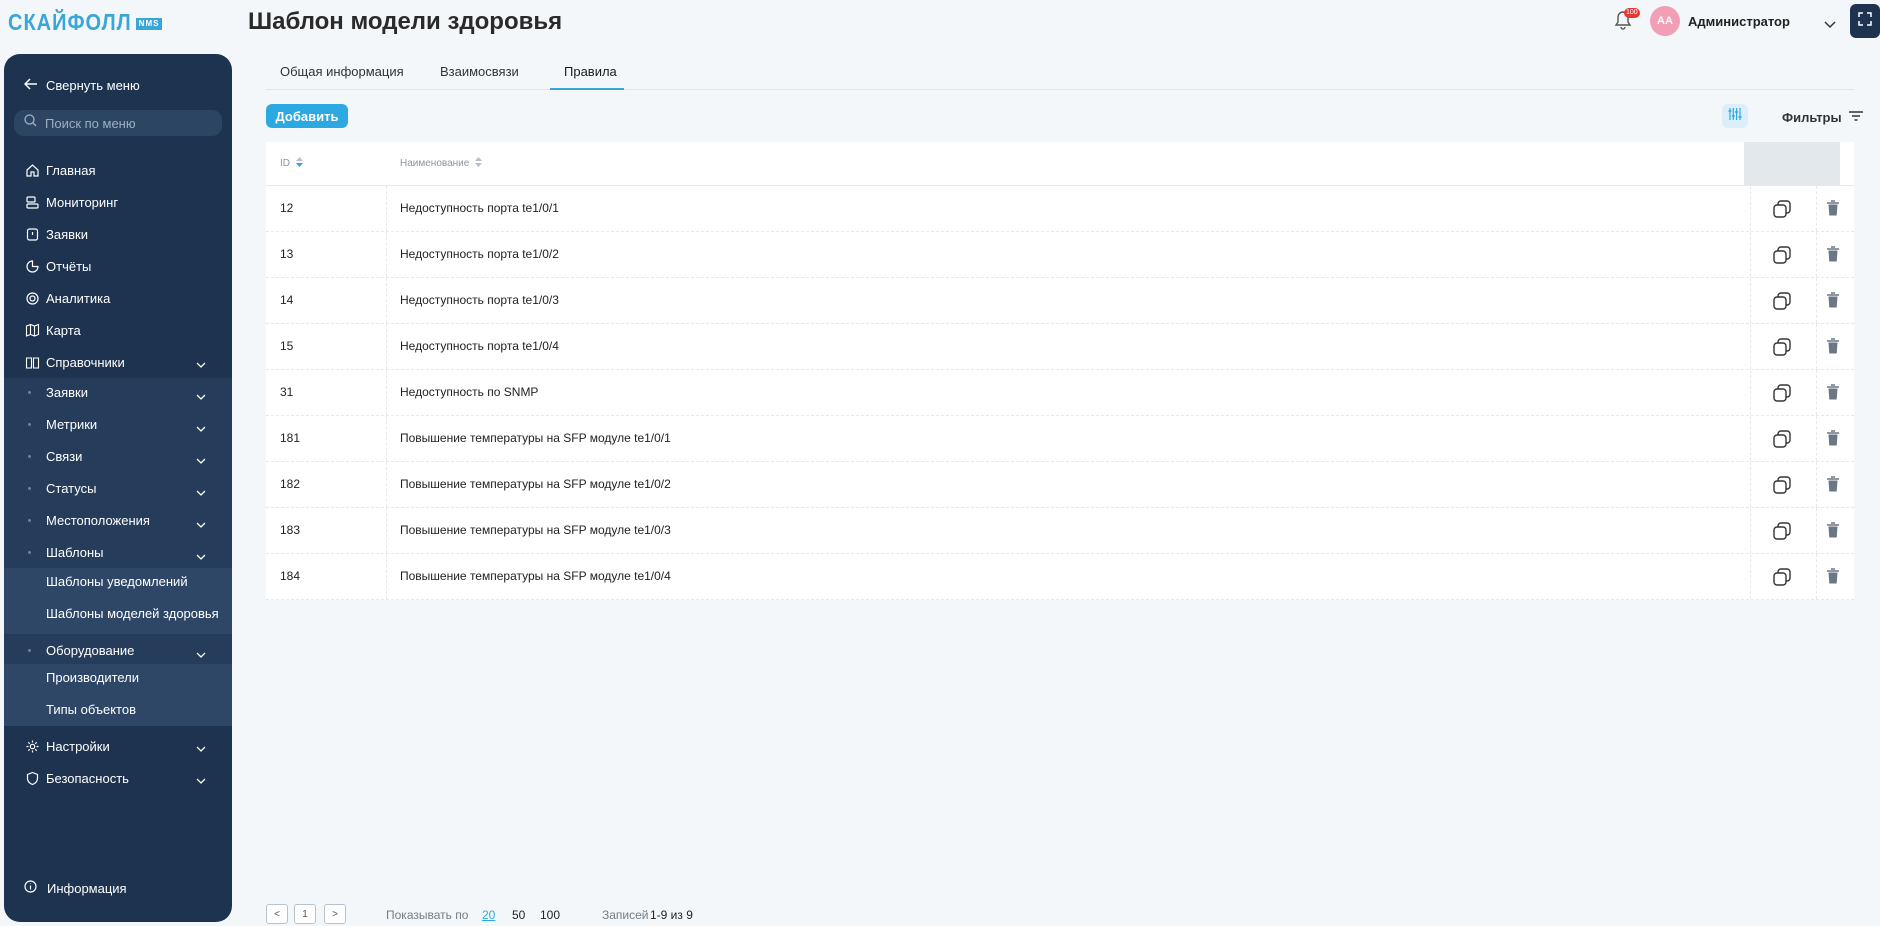 The image size is (1880, 926). What do you see at coordinates (85, 23) in the screenshot?
I see `app-logo: СКАЙФОЛЛ NMS` at bounding box center [85, 23].